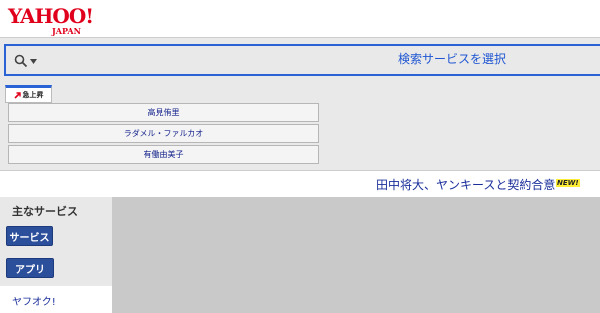 The width and height of the screenshot is (600, 313). I want to click on new-badge: NEW!, so click(568, 183).